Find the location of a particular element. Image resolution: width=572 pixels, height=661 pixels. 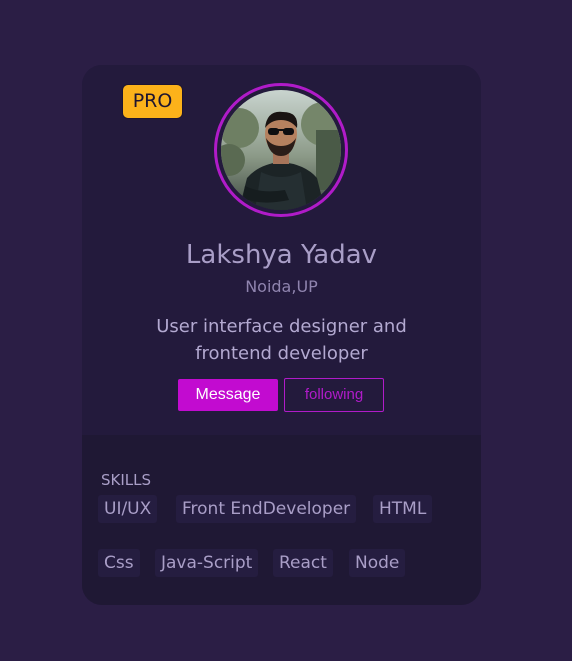

skill-chip: Front EndDeveloper is located at coordinates (266, 509).